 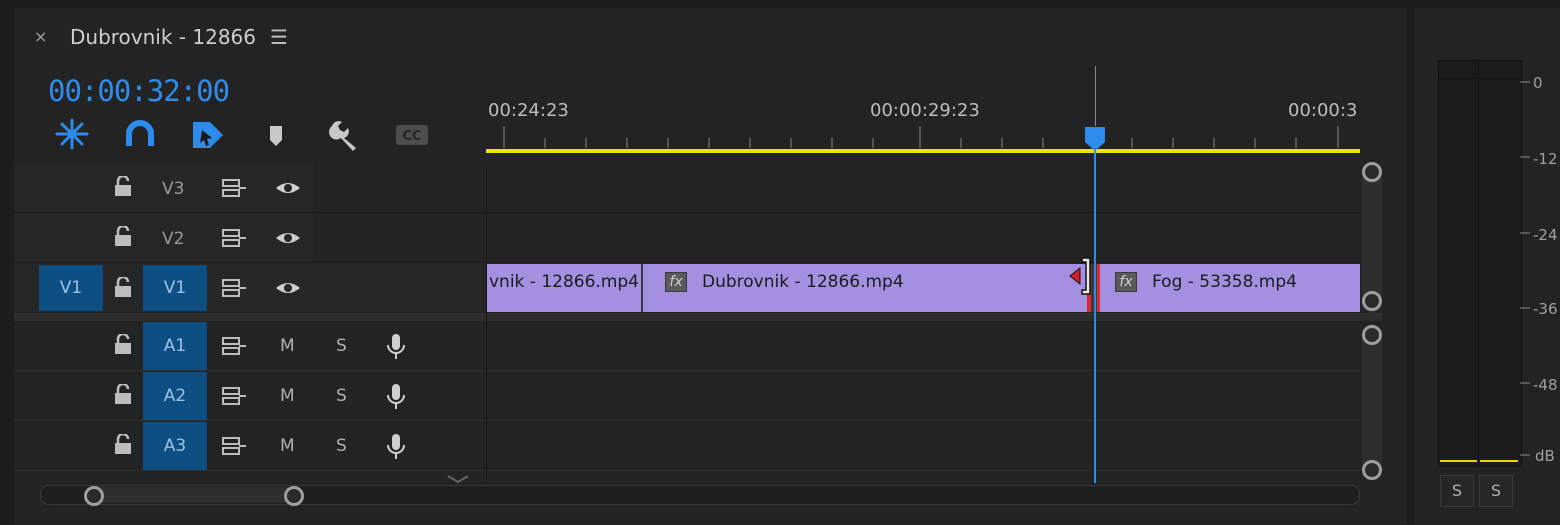 I want to click on ruler-timecode: 00:00:29:23, so click(x=925, y=110).